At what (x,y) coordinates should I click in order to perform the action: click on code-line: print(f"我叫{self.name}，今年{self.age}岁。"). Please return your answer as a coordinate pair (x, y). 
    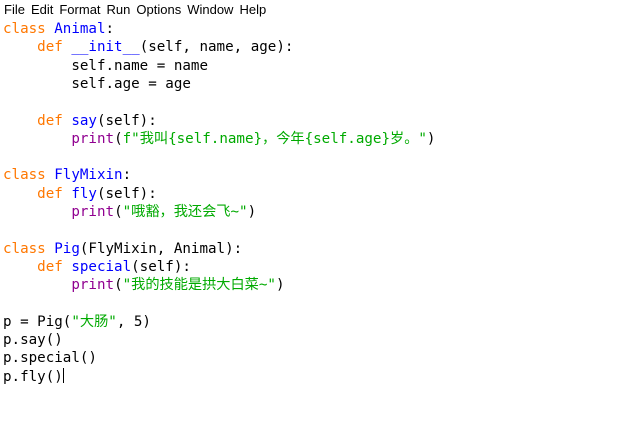
    Looking at the image, I should click on (219, 139).